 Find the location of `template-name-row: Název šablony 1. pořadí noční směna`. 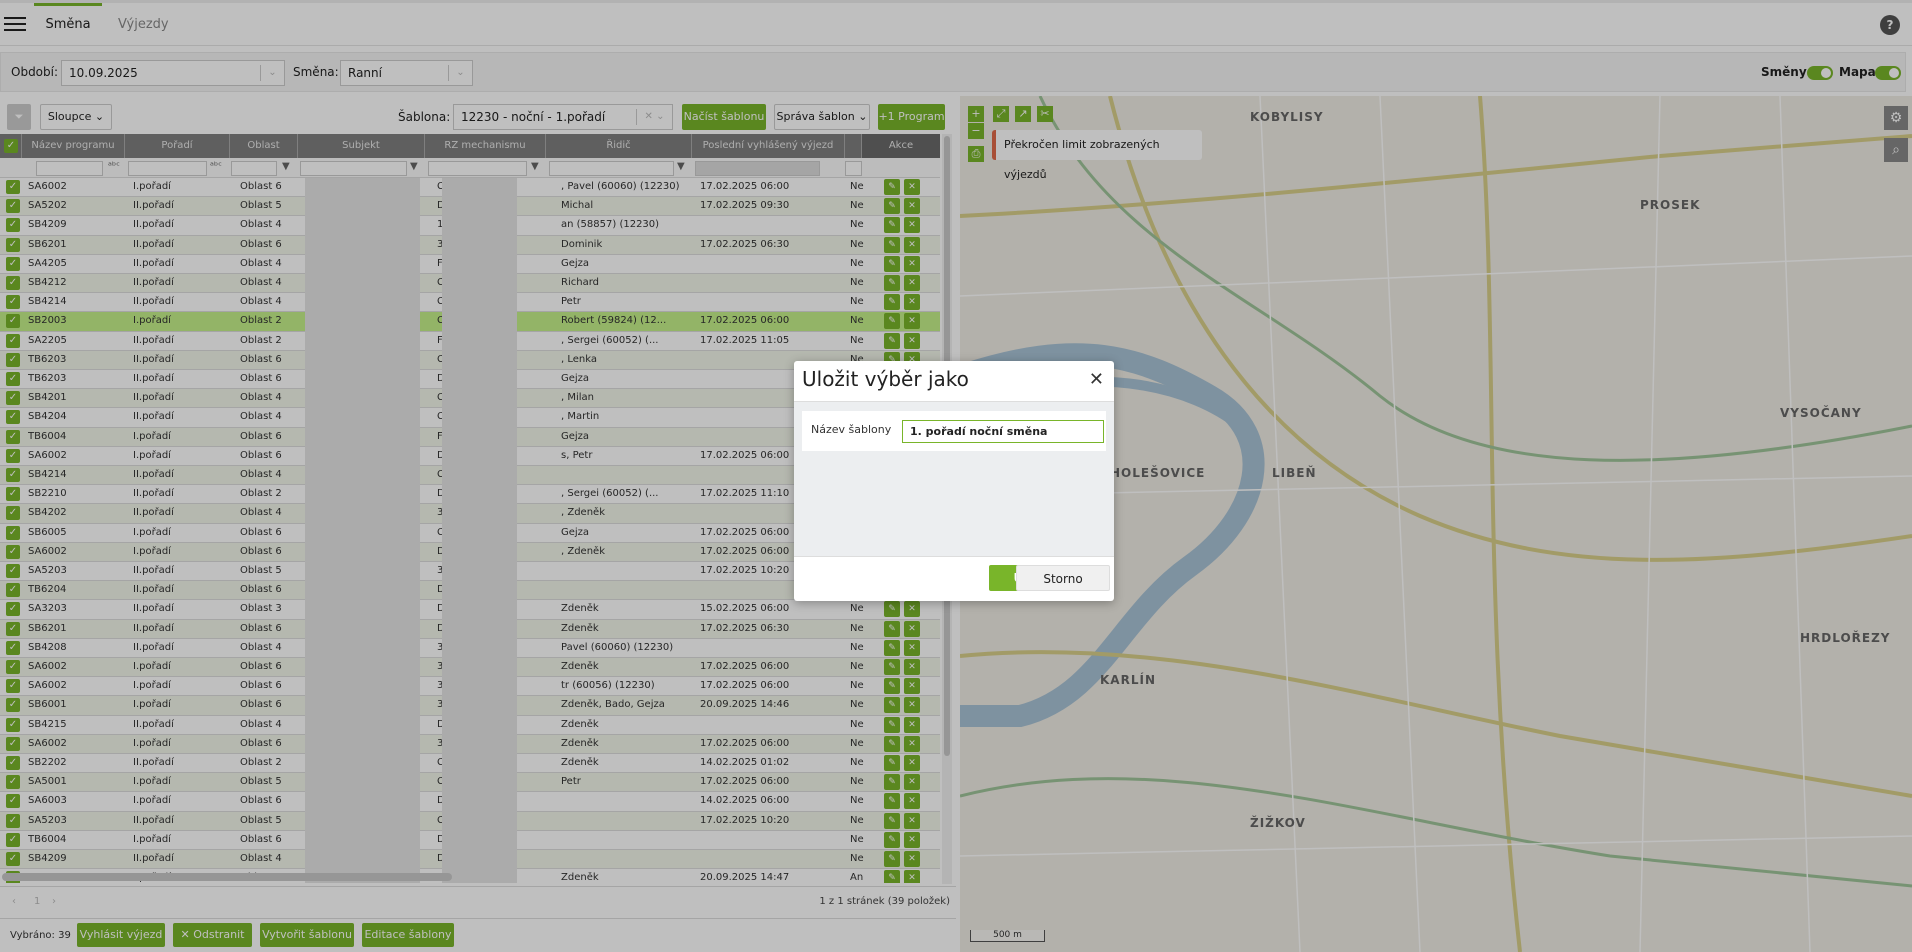

template-name-row: Název šablony 1. pořadí noční směna is located at coordinates (954, 431).